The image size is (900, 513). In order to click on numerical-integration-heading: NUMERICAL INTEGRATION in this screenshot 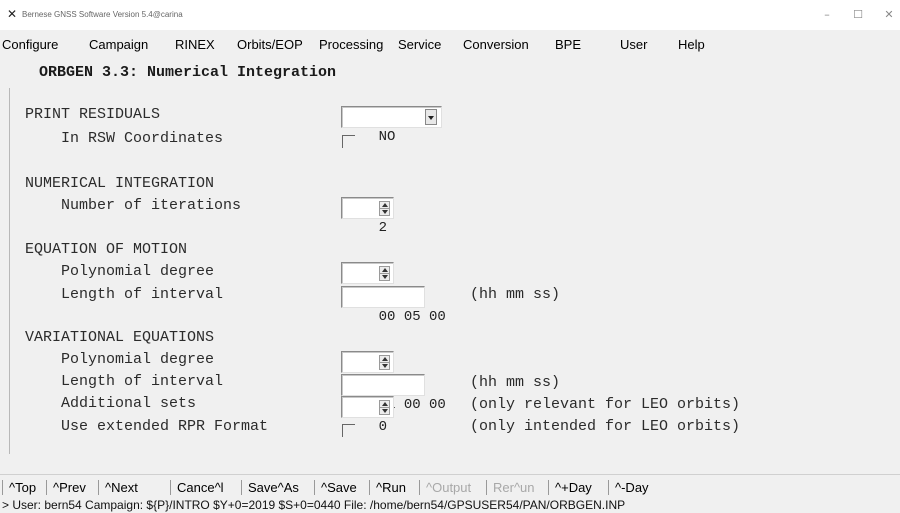, I will do `click(120, 183)`.